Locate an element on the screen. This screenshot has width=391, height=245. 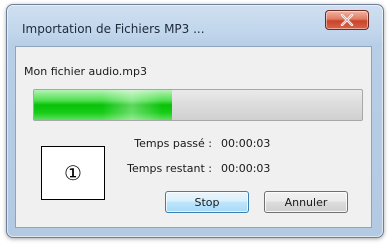
file-name-label: Mon fichier audio.mp3 is located at coordinates (85, 71).